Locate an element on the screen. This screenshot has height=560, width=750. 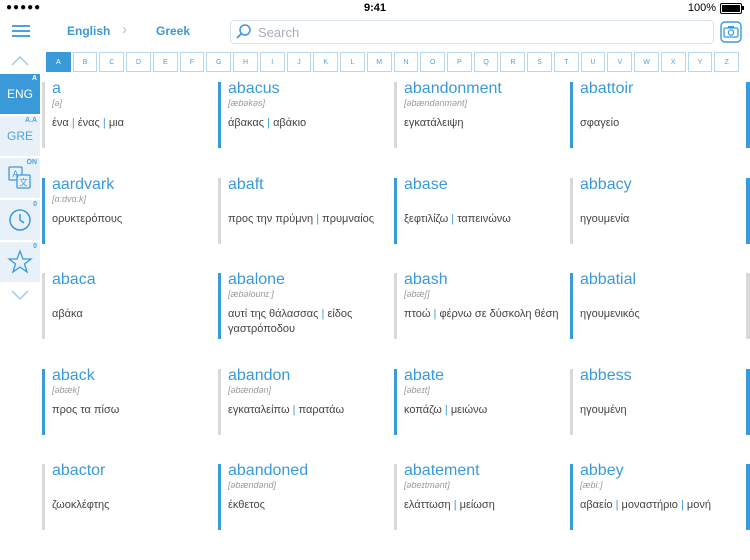
entry-translations: ηγουμενία is located at coordinates (664, 219).